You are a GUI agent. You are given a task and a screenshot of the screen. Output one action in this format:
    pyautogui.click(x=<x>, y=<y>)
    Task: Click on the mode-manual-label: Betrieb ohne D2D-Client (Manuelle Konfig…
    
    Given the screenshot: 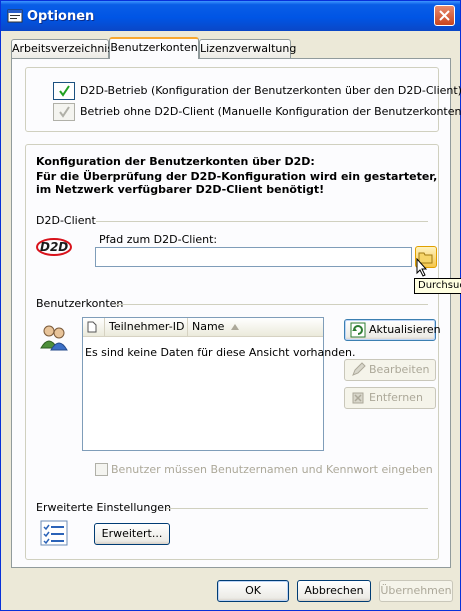 What is the action you would take?
    pyautogui.click(x=270, y=111)
    